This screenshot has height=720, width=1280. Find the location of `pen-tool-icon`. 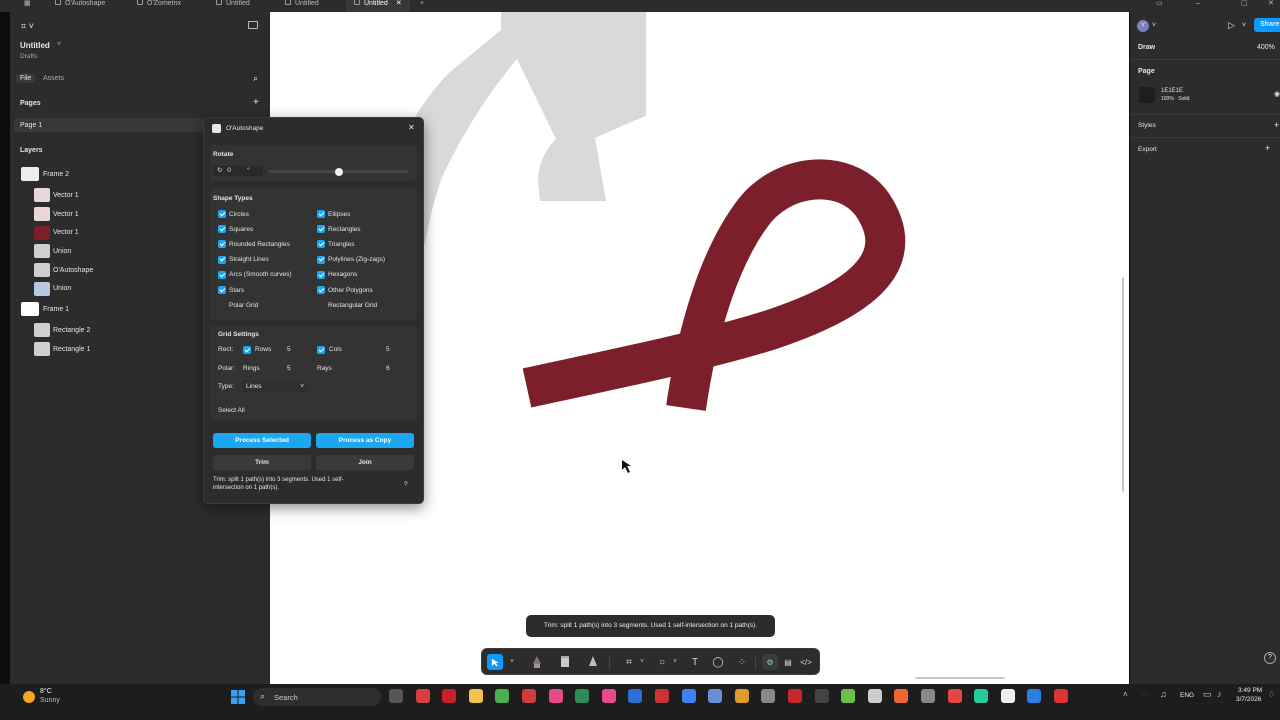

pen-tool-icon is located at coordinates (537, 662).